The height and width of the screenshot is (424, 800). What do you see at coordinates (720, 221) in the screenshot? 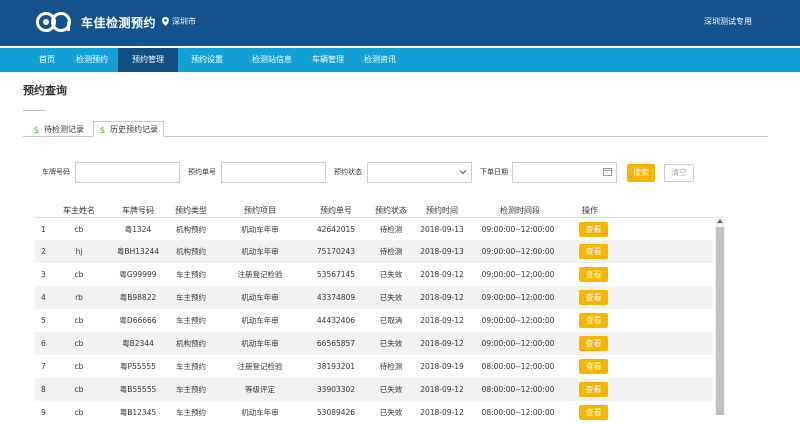
I see `scroll-up-arrow-icon` at bounding box center [720, 221].